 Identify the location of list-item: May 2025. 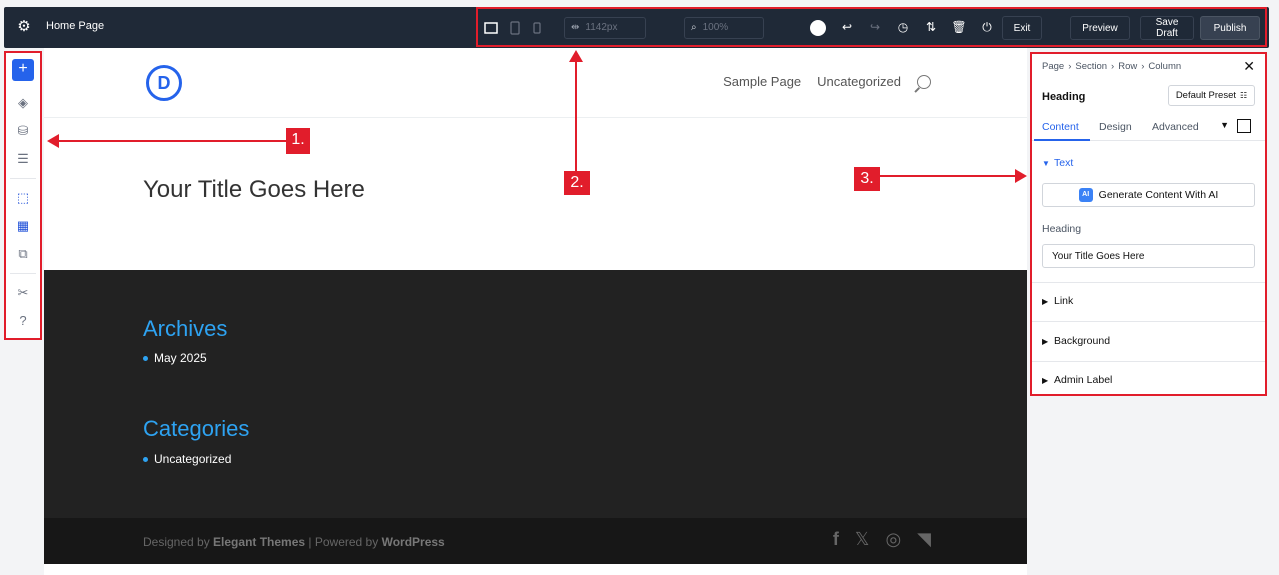
(175, 358).